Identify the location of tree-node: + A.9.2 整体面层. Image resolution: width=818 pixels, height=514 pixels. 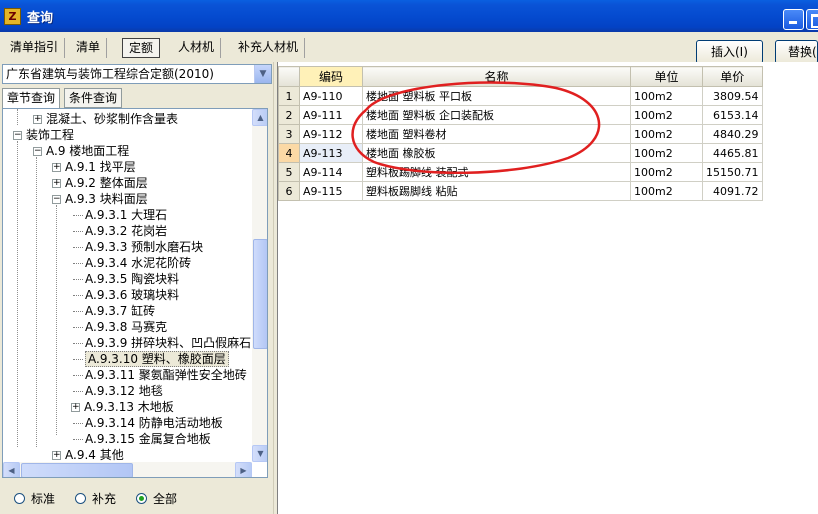
(100, 183).